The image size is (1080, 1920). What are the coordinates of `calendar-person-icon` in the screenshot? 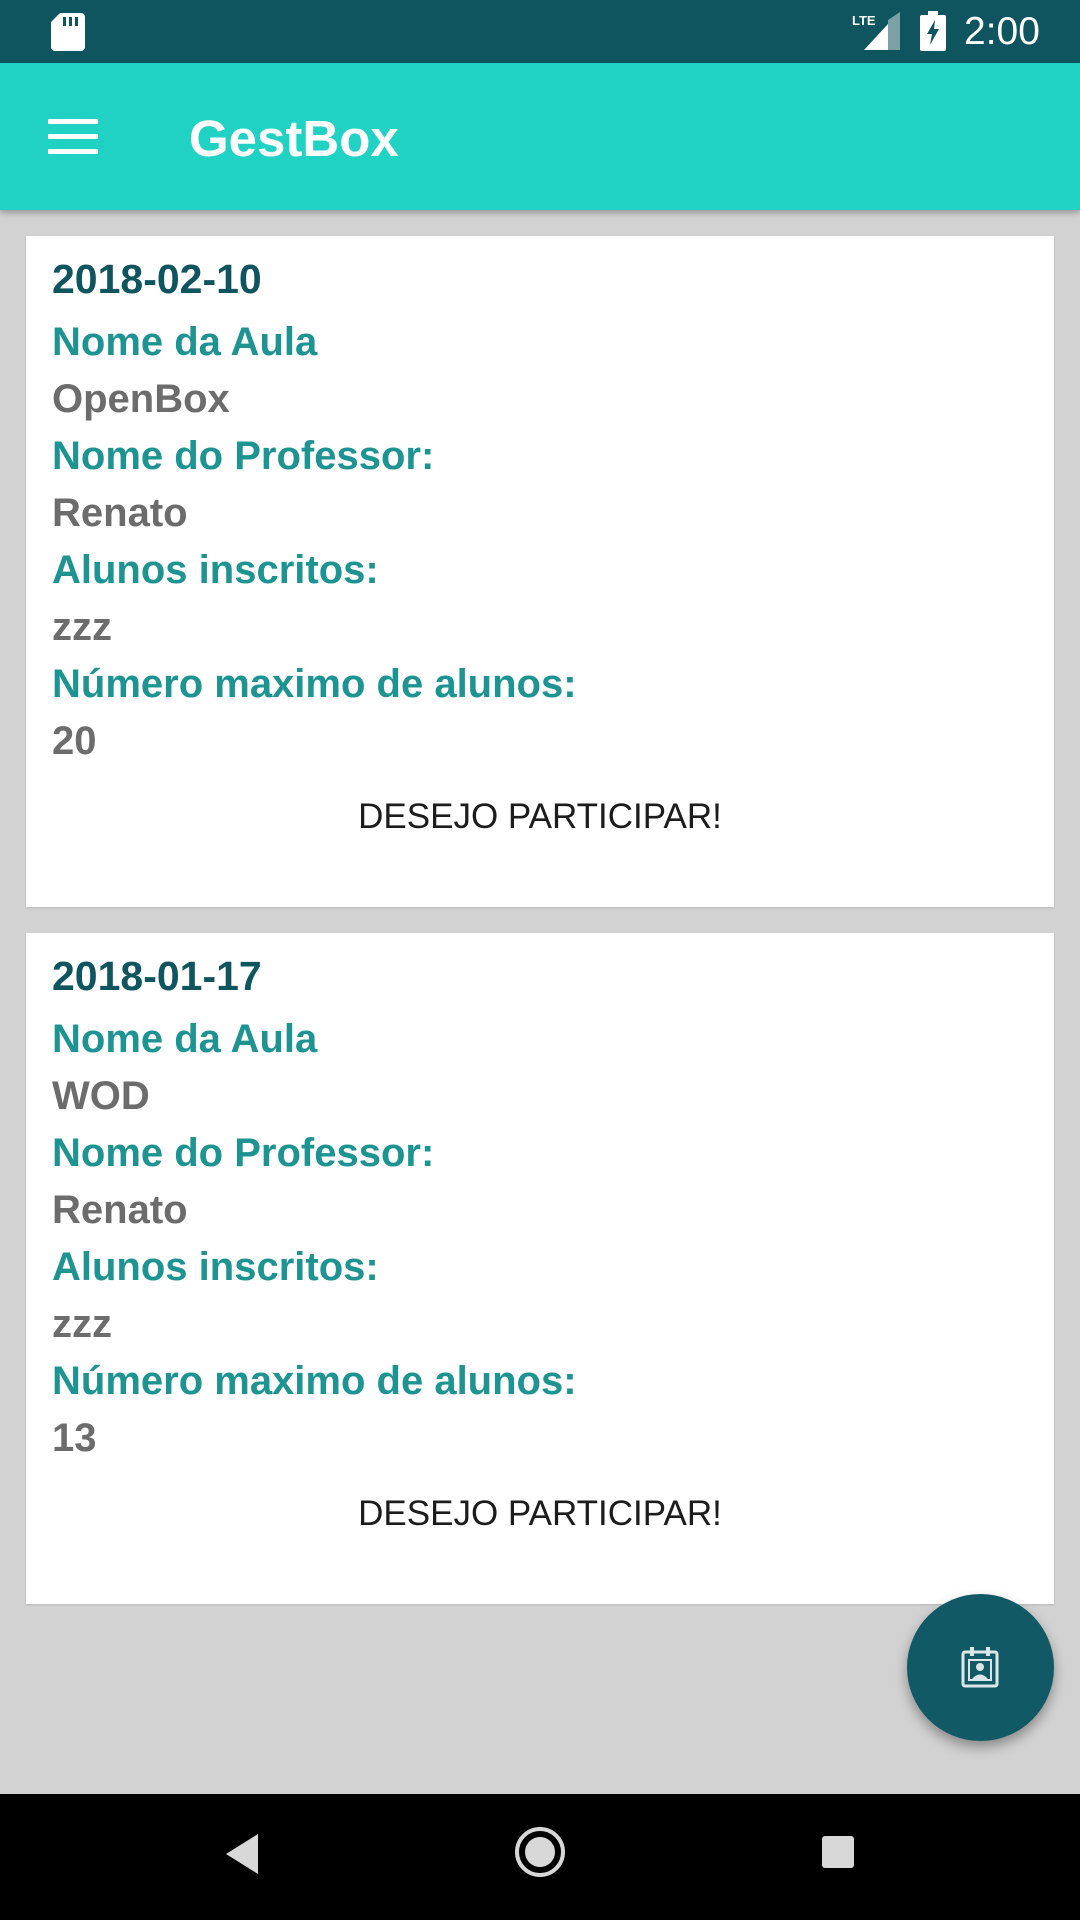 It's located at (980, 1667).